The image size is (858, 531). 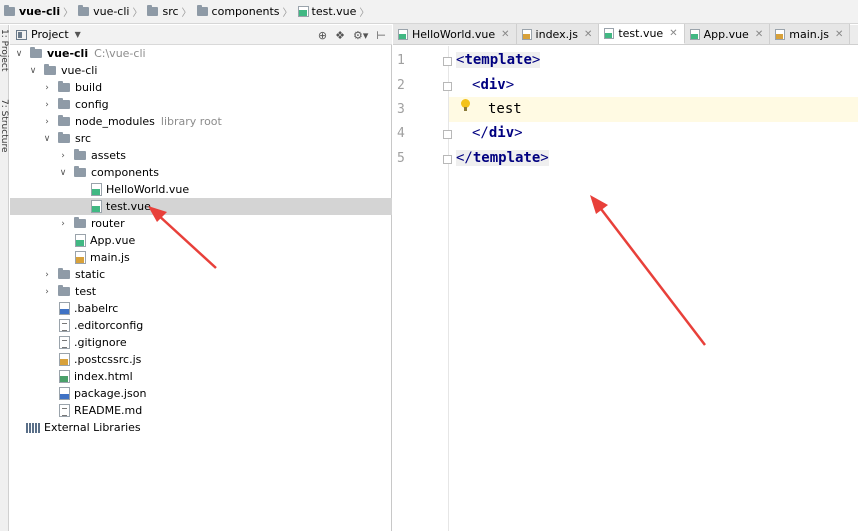 What do you see at coordinates (86, 291) in the screenshot?
I see `tree-item-label: test` at bounding box center [86, 291].